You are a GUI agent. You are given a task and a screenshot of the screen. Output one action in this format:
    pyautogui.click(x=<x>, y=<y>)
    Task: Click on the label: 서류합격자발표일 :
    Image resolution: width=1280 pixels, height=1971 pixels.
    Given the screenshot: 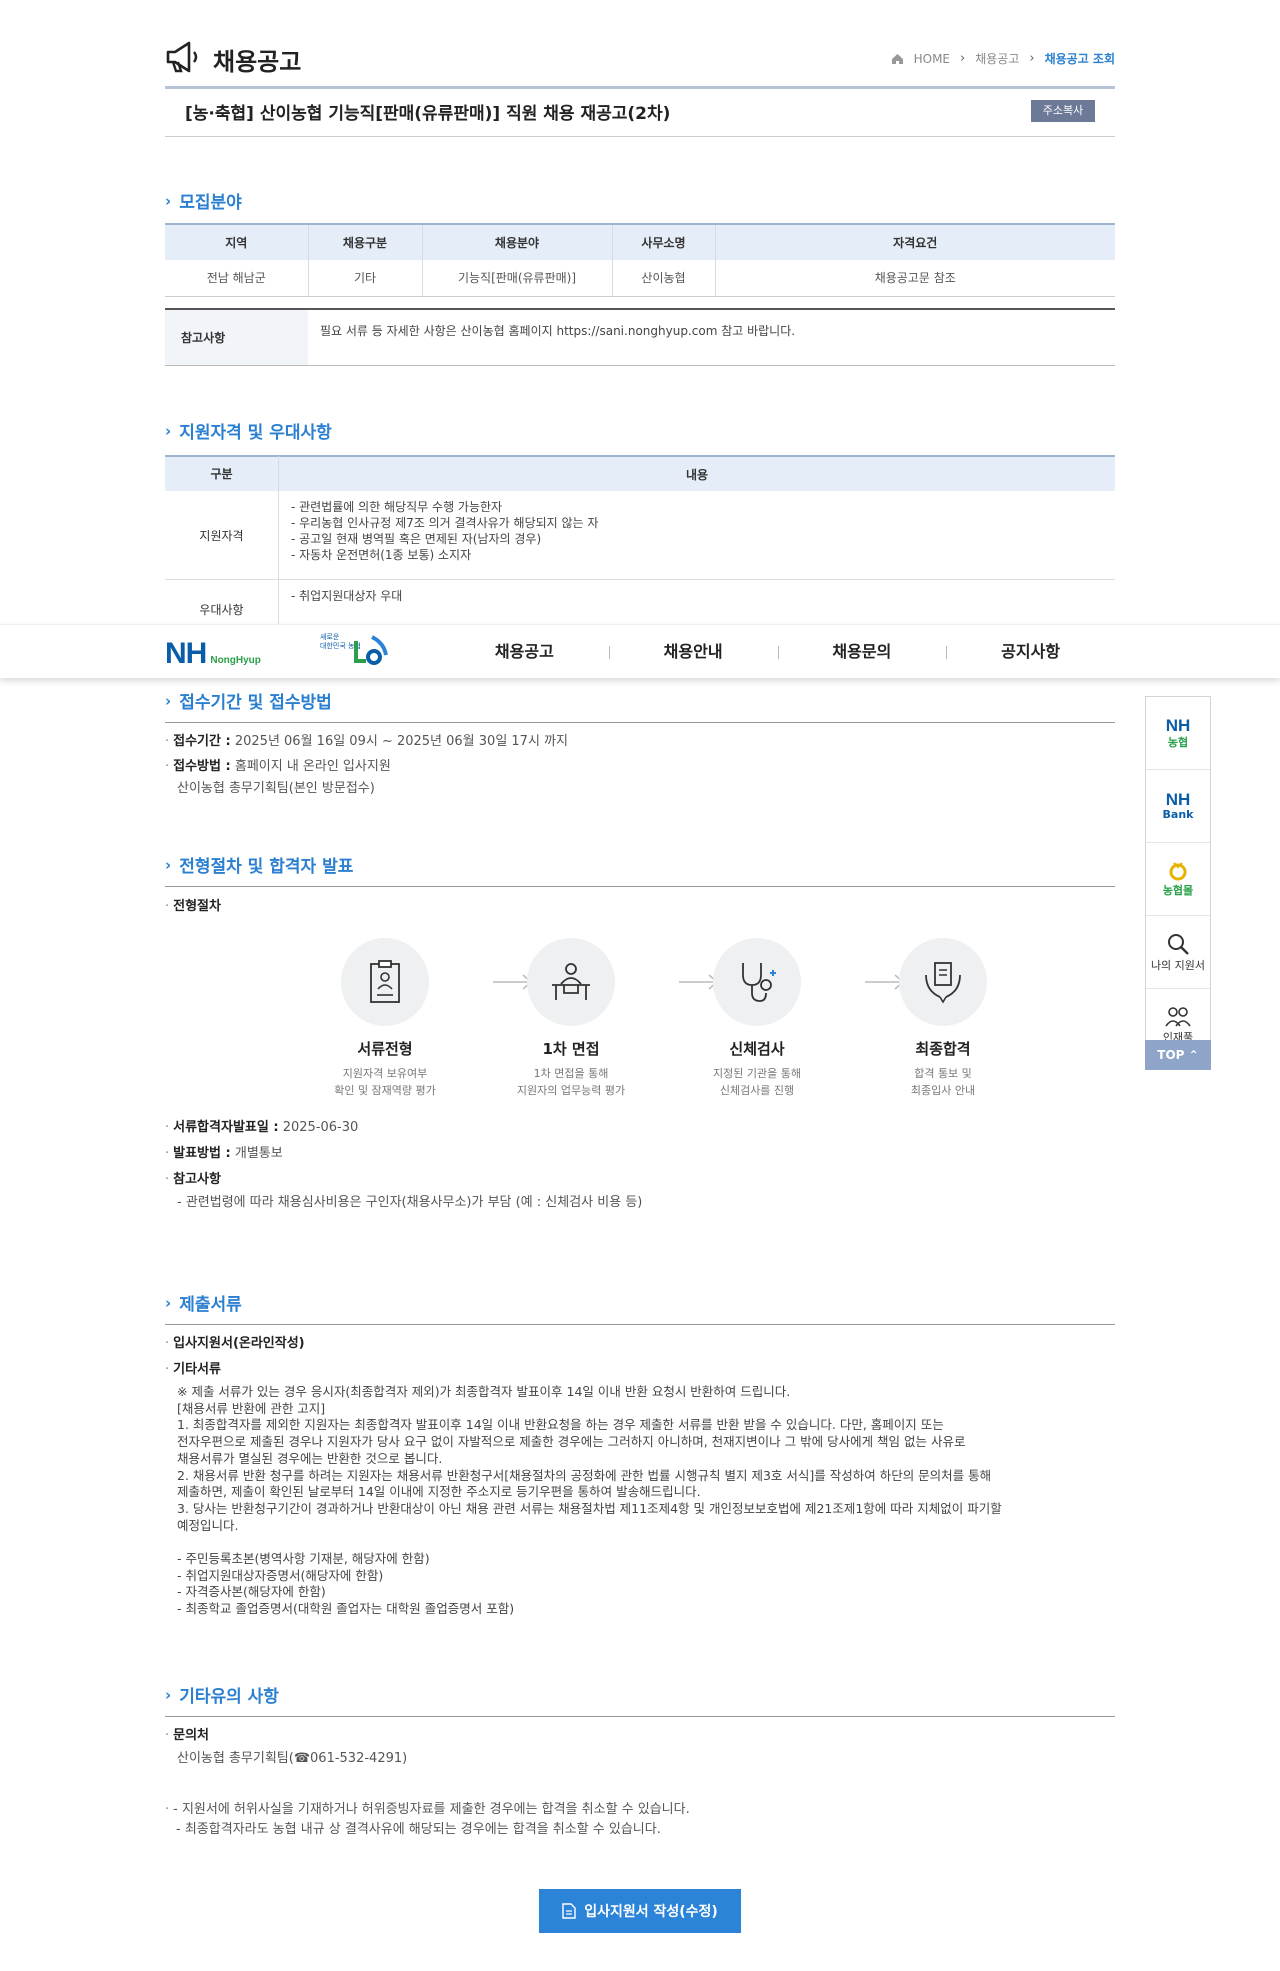 What is the action you would take?
    pyautogui.click(x=226, y=1127)
    